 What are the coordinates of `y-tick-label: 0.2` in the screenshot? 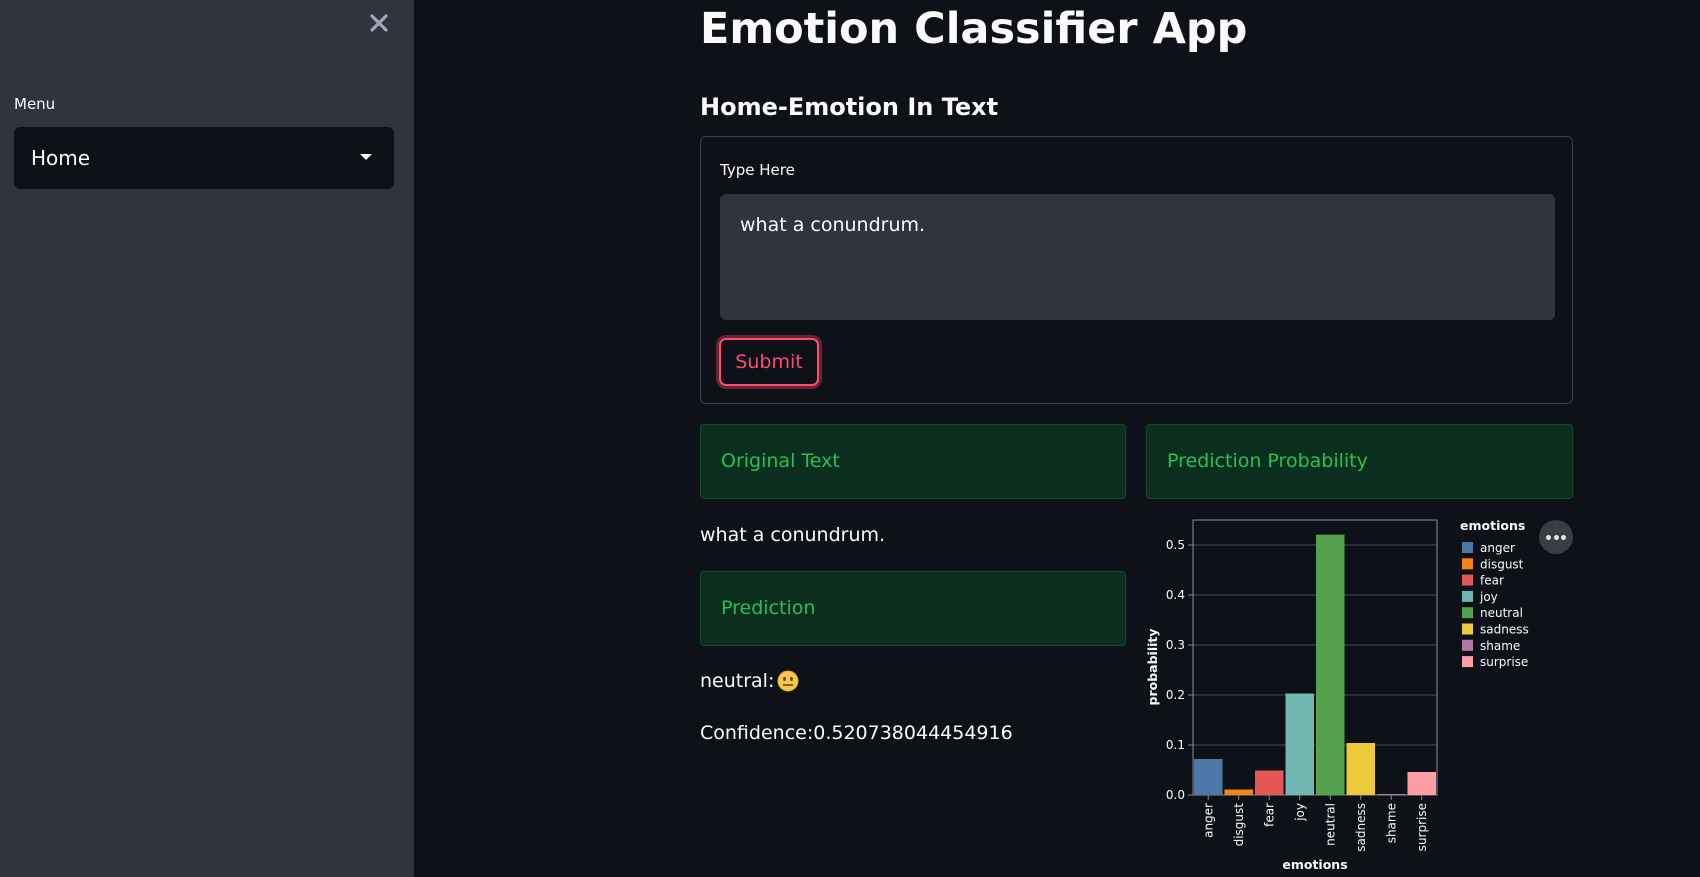 It's located at (1175, 695).